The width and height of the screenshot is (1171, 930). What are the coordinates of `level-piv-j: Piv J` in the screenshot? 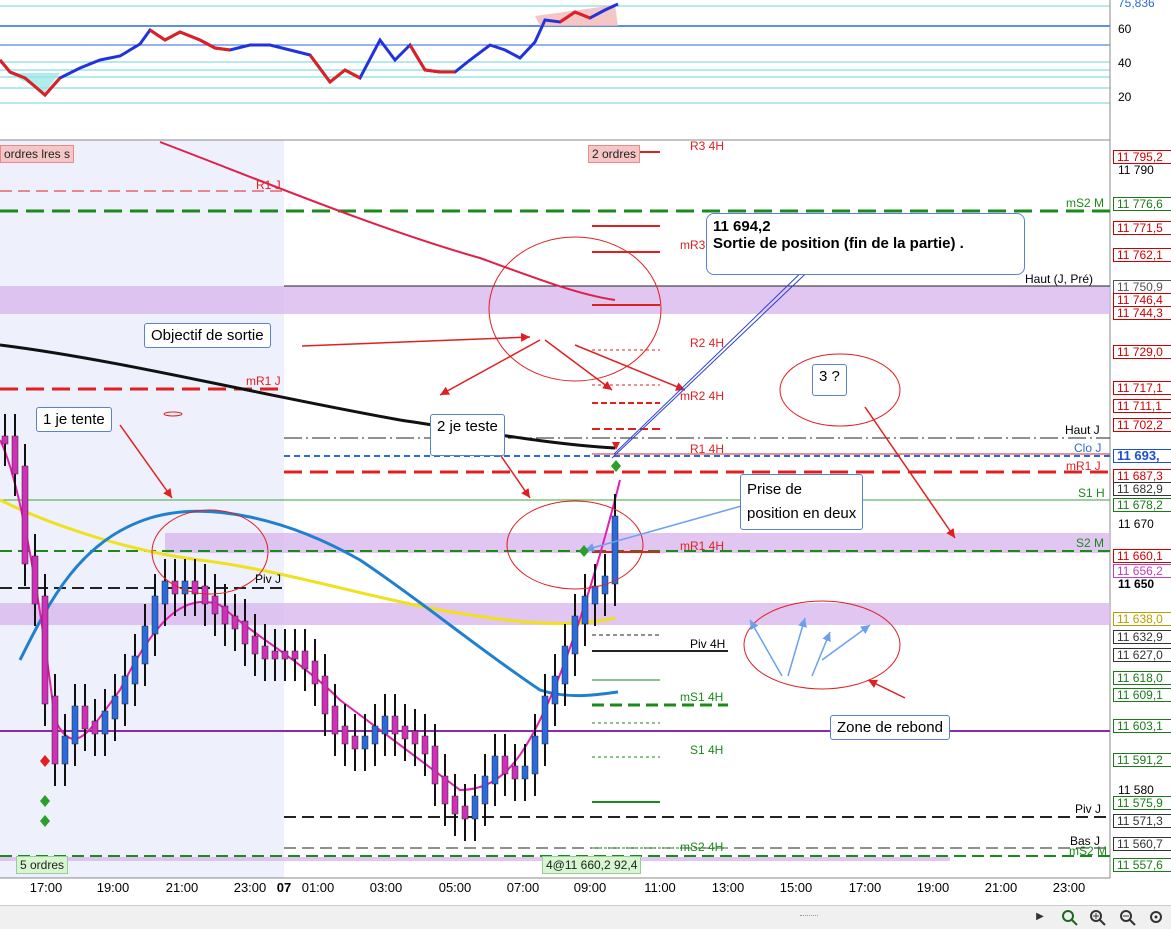 It's located at (268, 579).